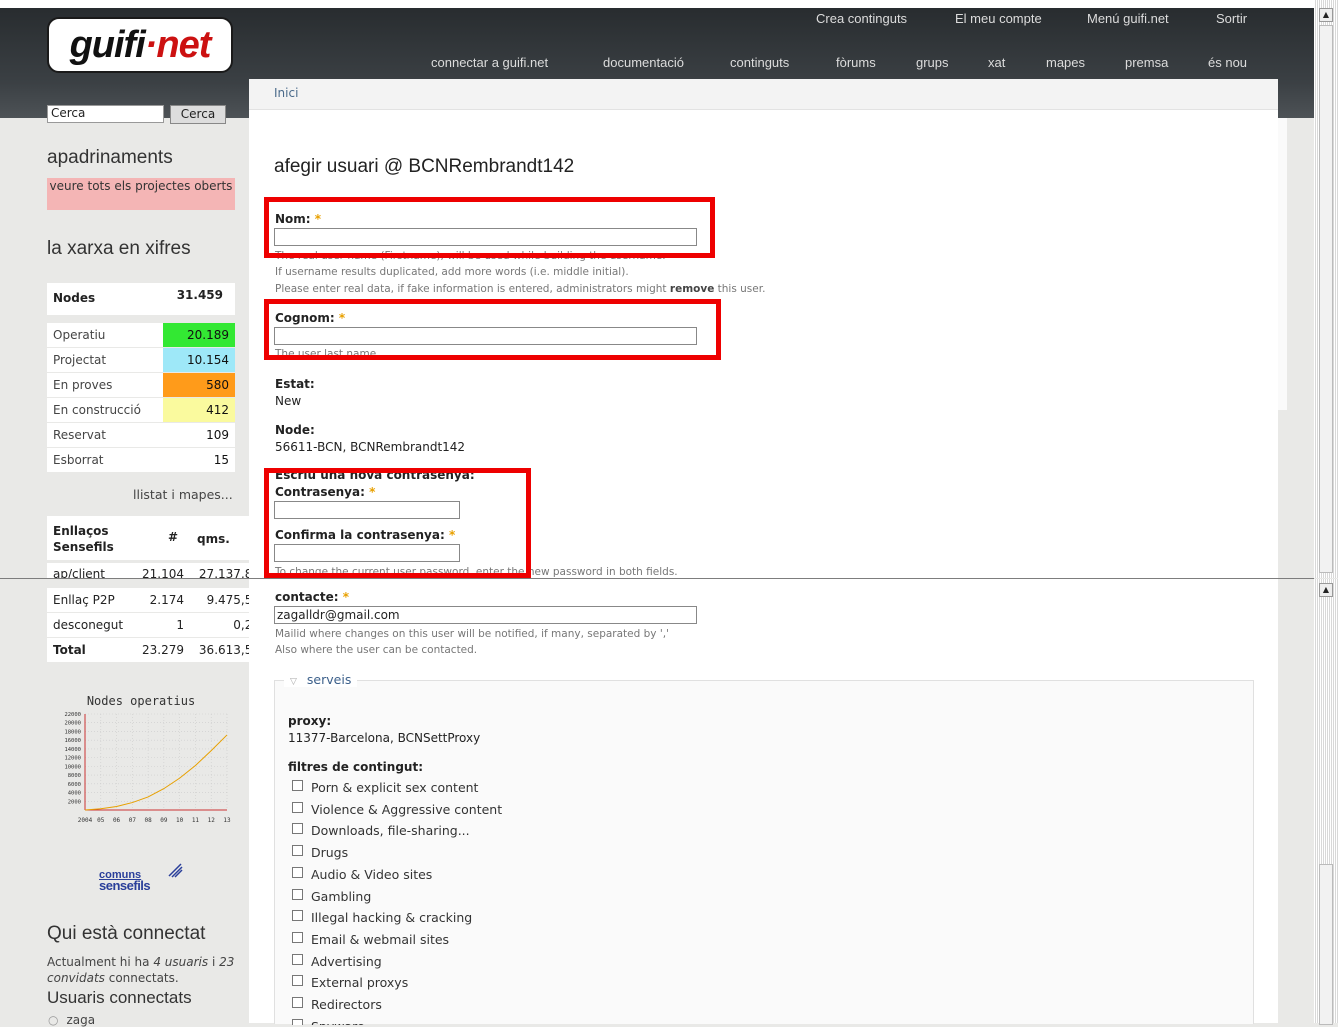 The width and height of the screenshot is (1338, 1027). What do you see at coordinates (1065, 62) in the screenshot?
I see `nav-mapes: mapes` at bounding box center [1065, 62].